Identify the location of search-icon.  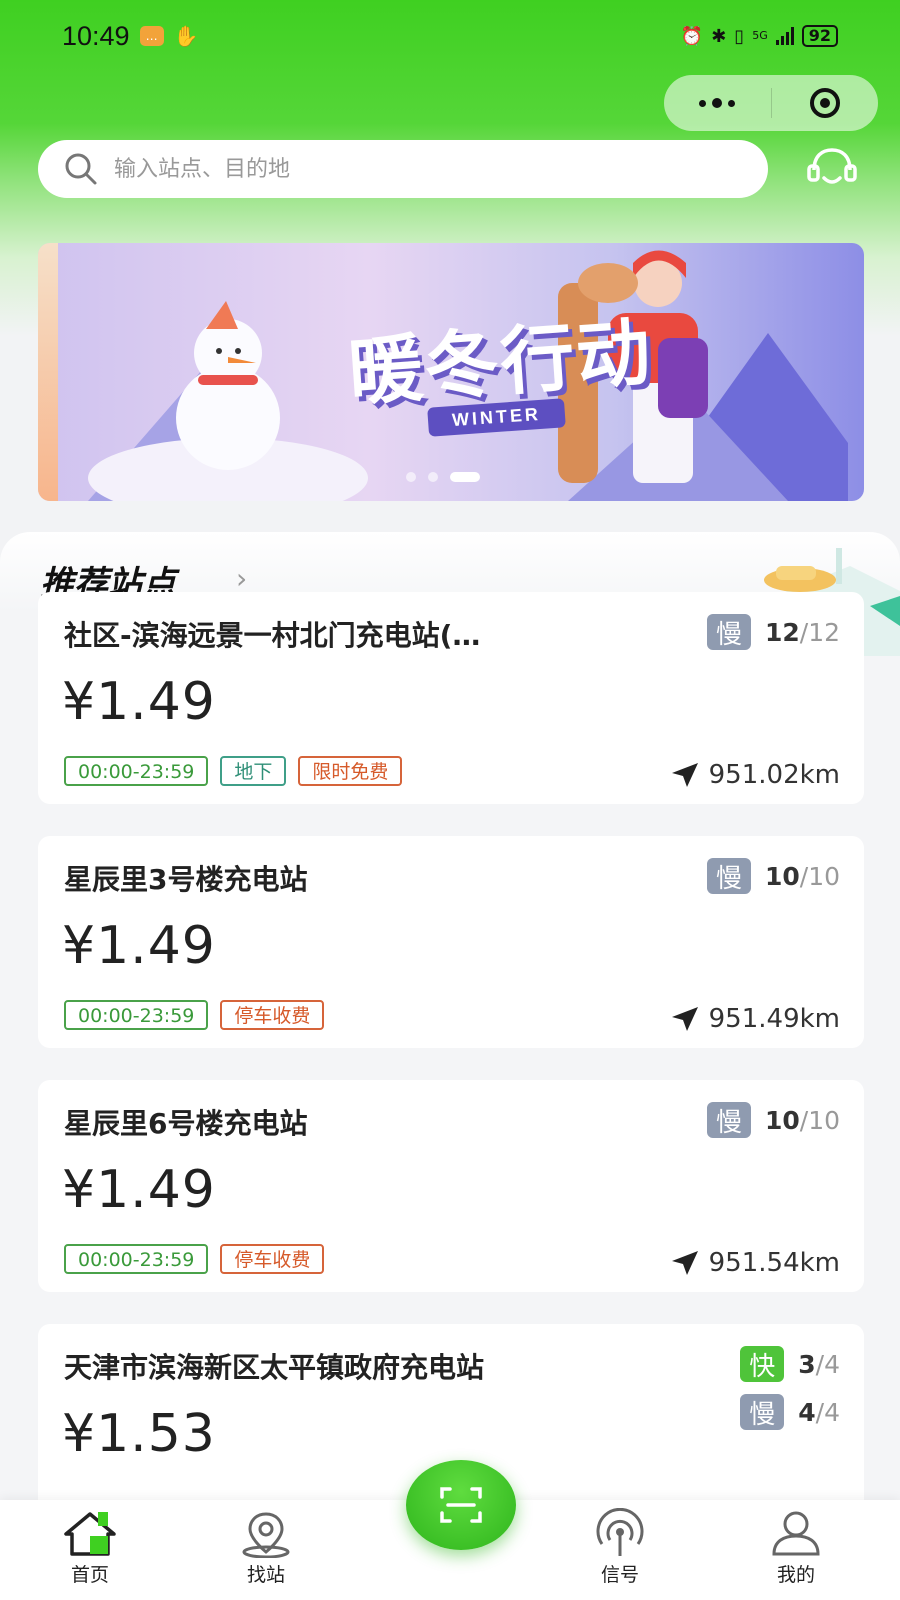
(81, 169).